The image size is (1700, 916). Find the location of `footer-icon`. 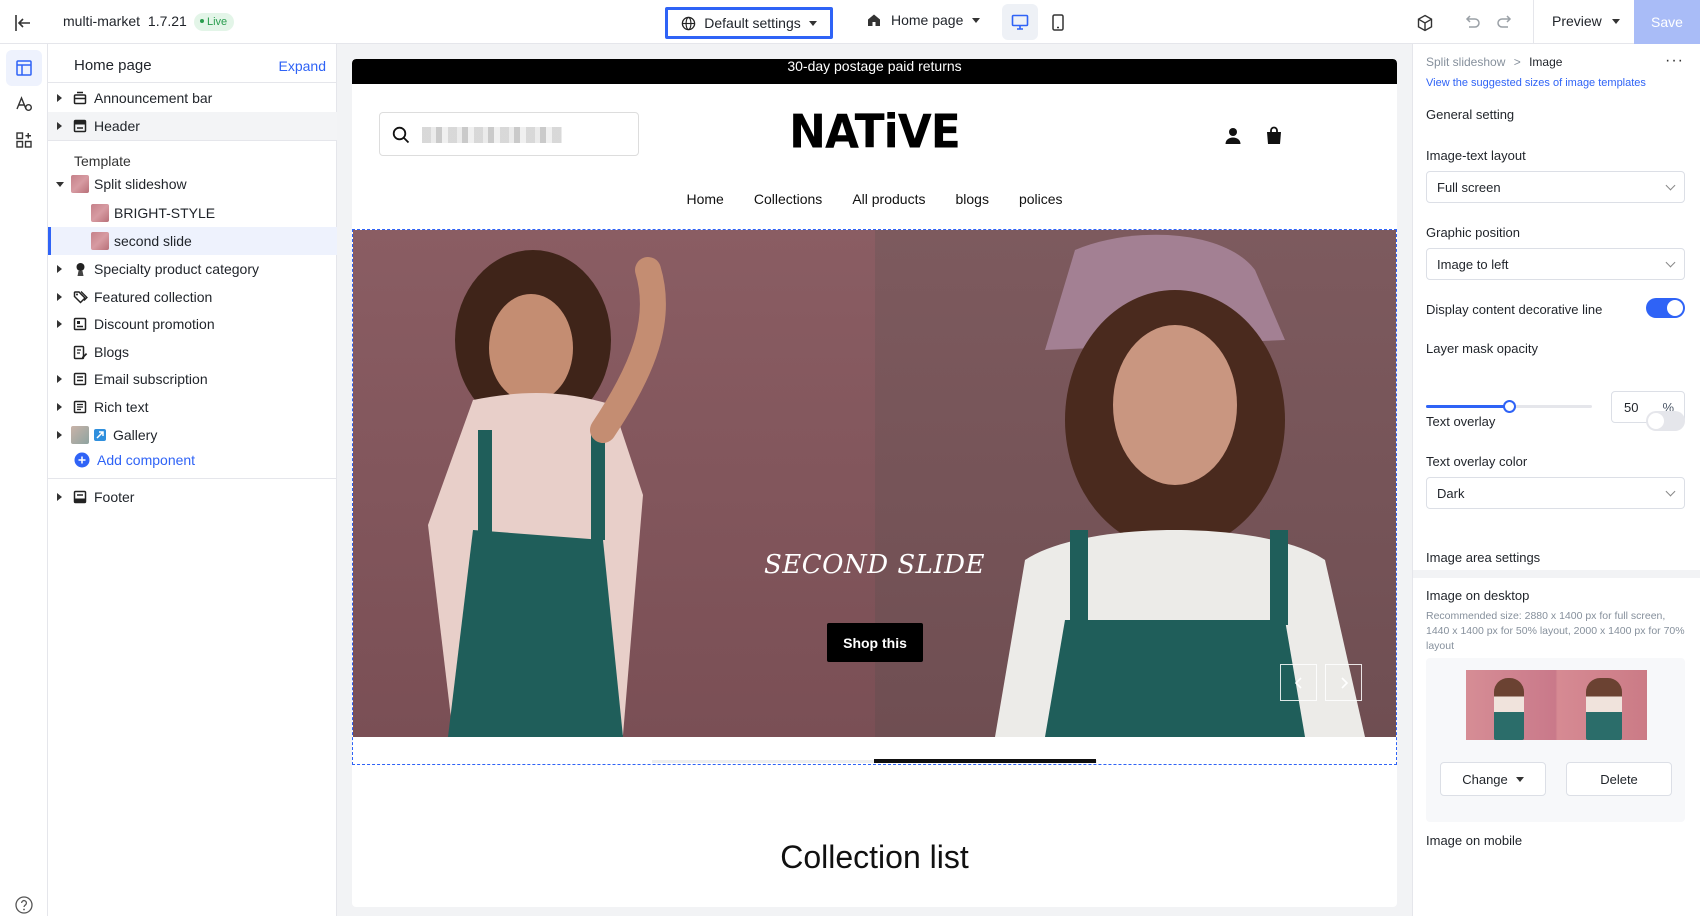

footer-icon is located at coordinates (80, 497).